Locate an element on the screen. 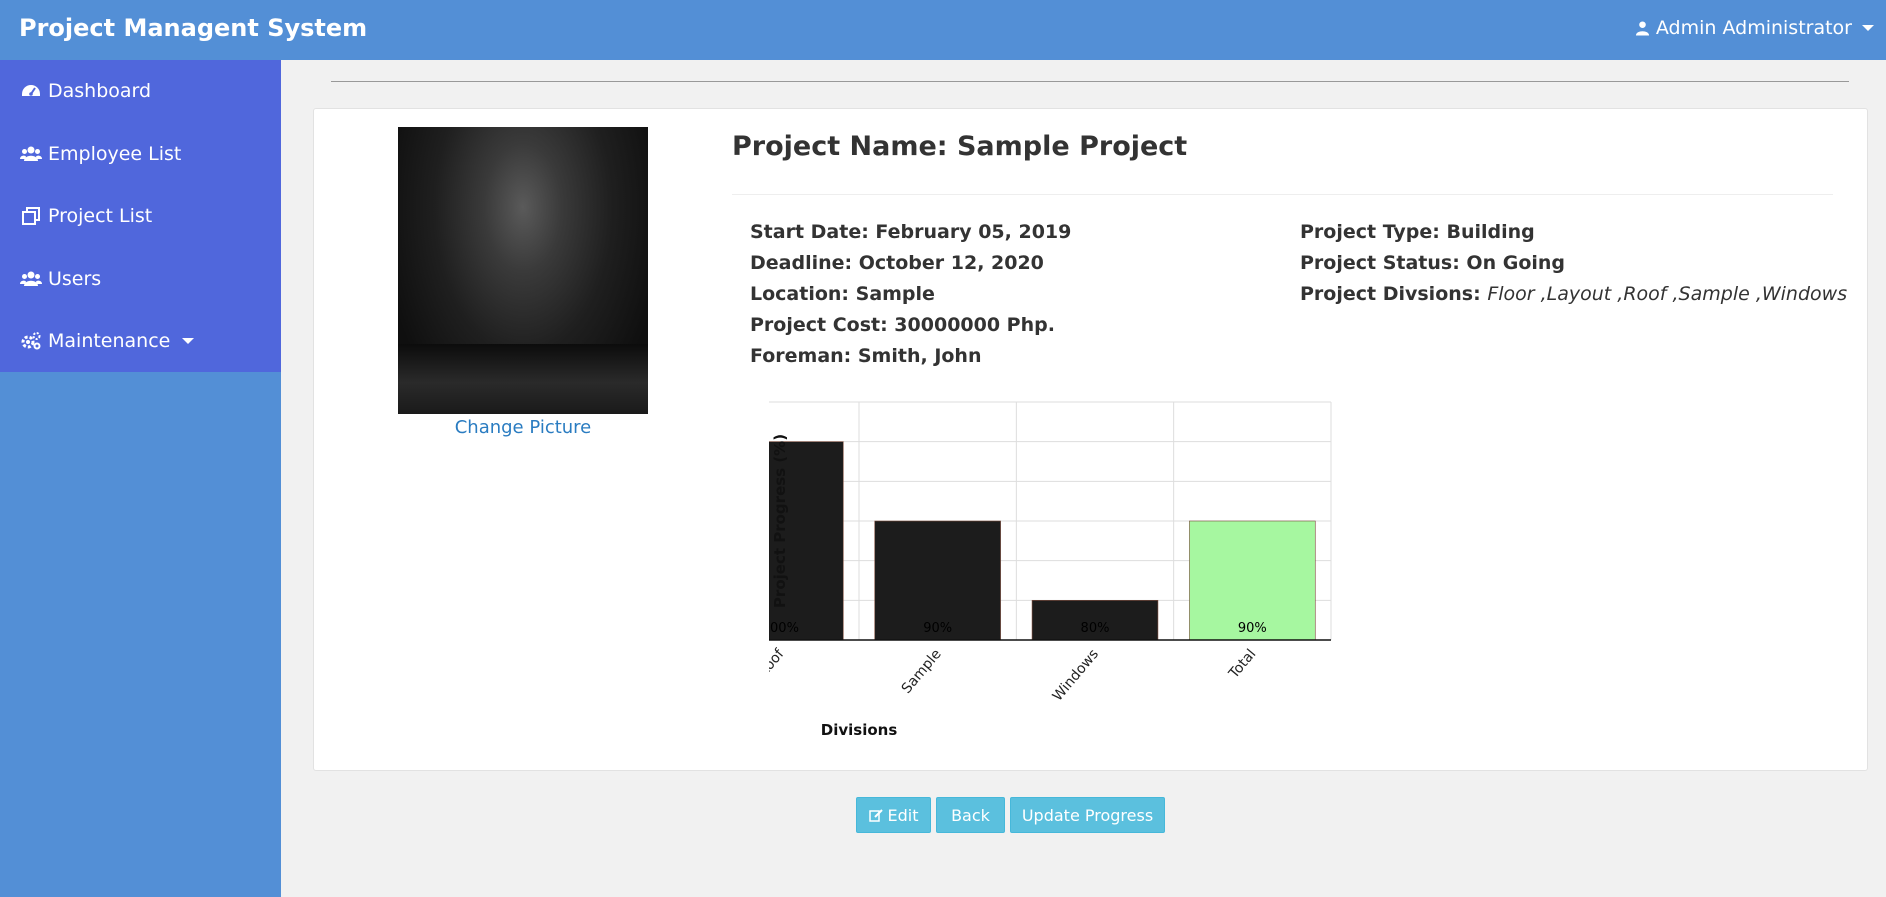 This screenshot has width=1886, height=897. bar-value-label: 100% is located at coordinates (784, 628).